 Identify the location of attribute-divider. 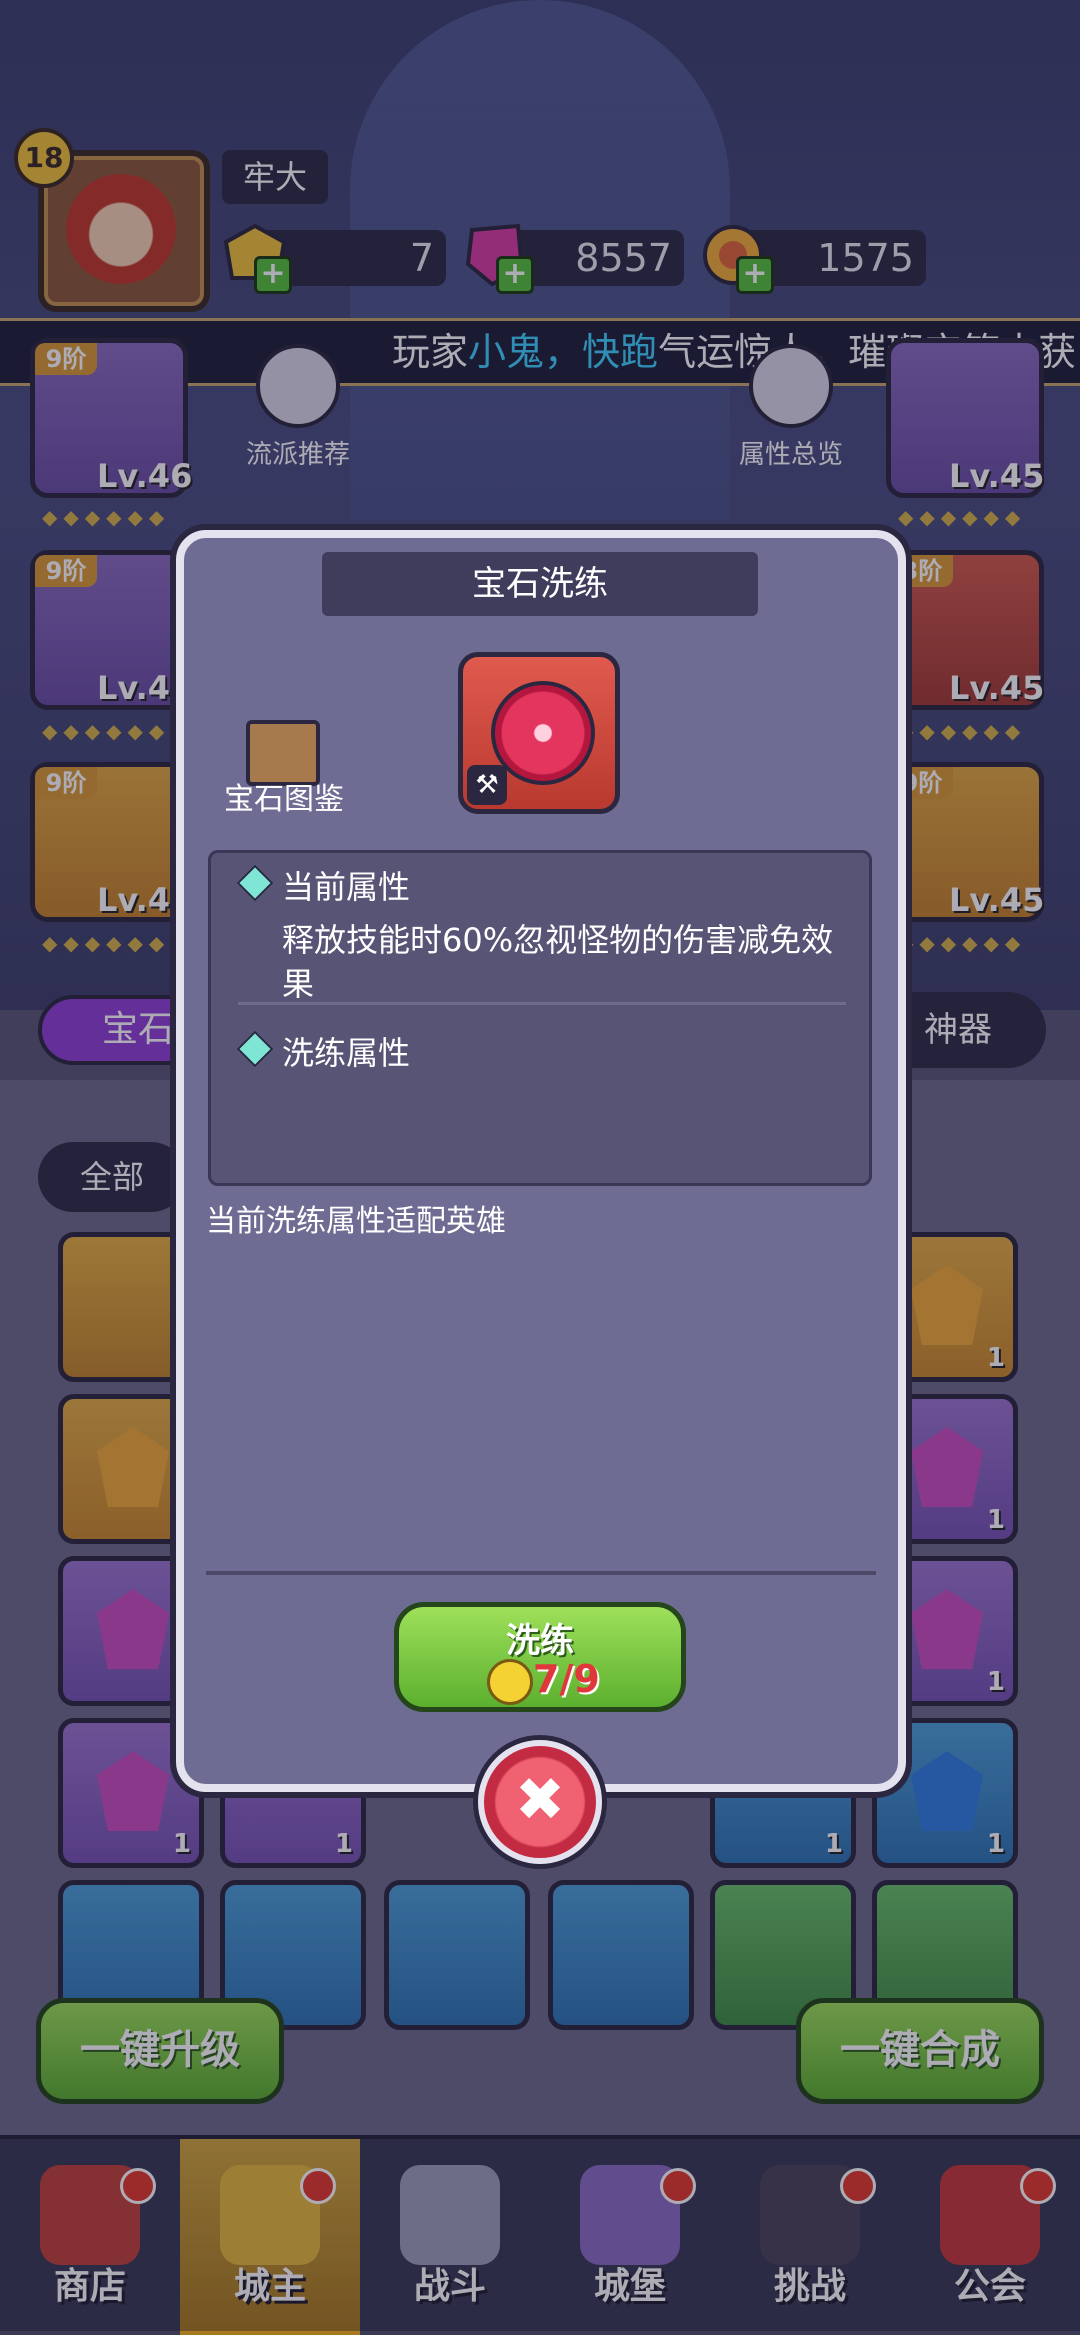
(542, 1003).